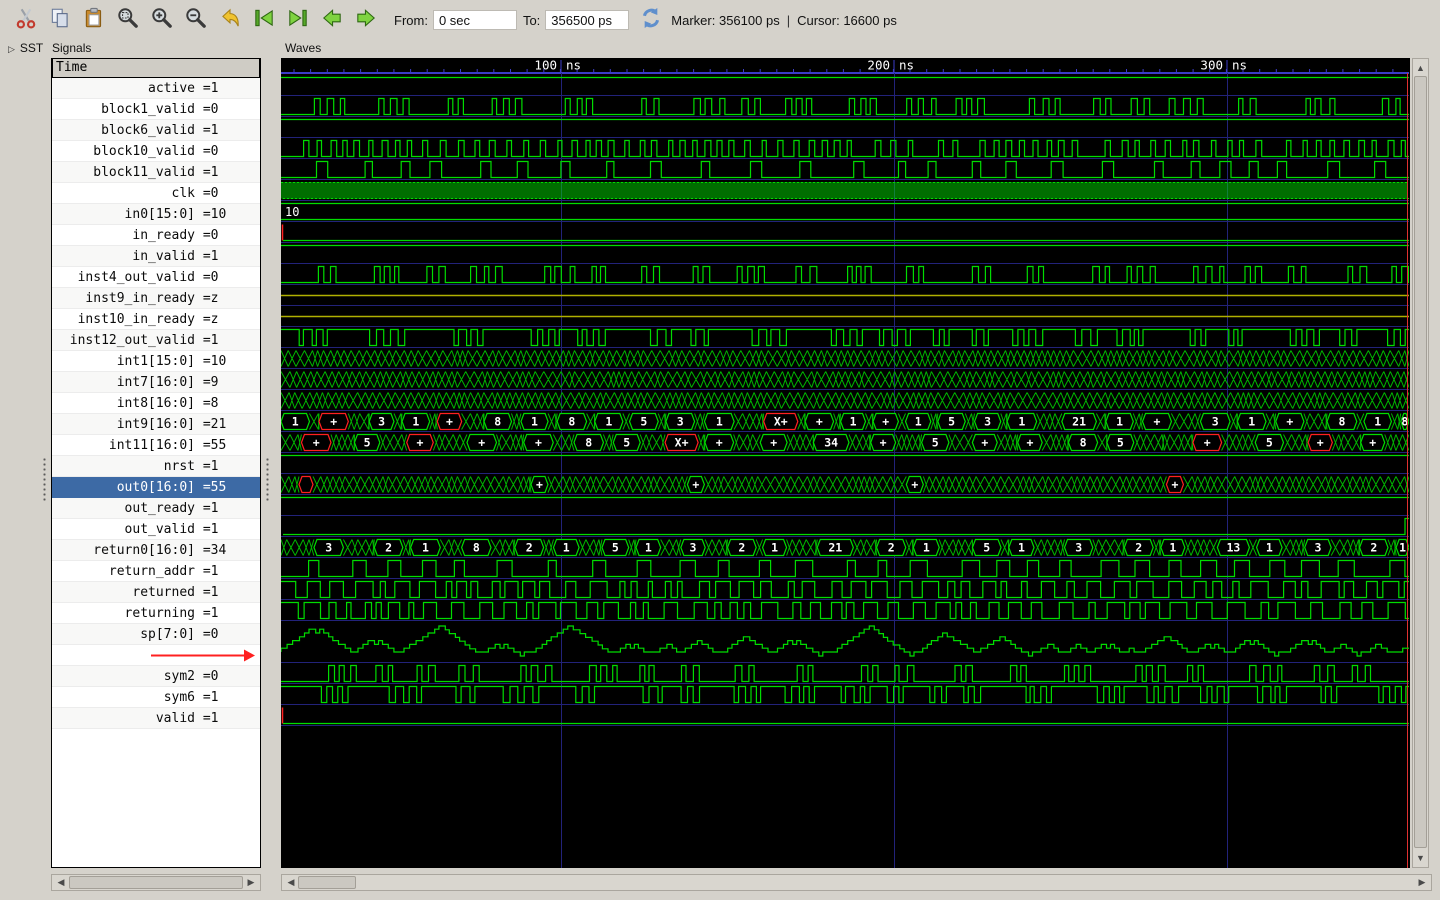  I want to click on cut-icon, so click(26, 18).